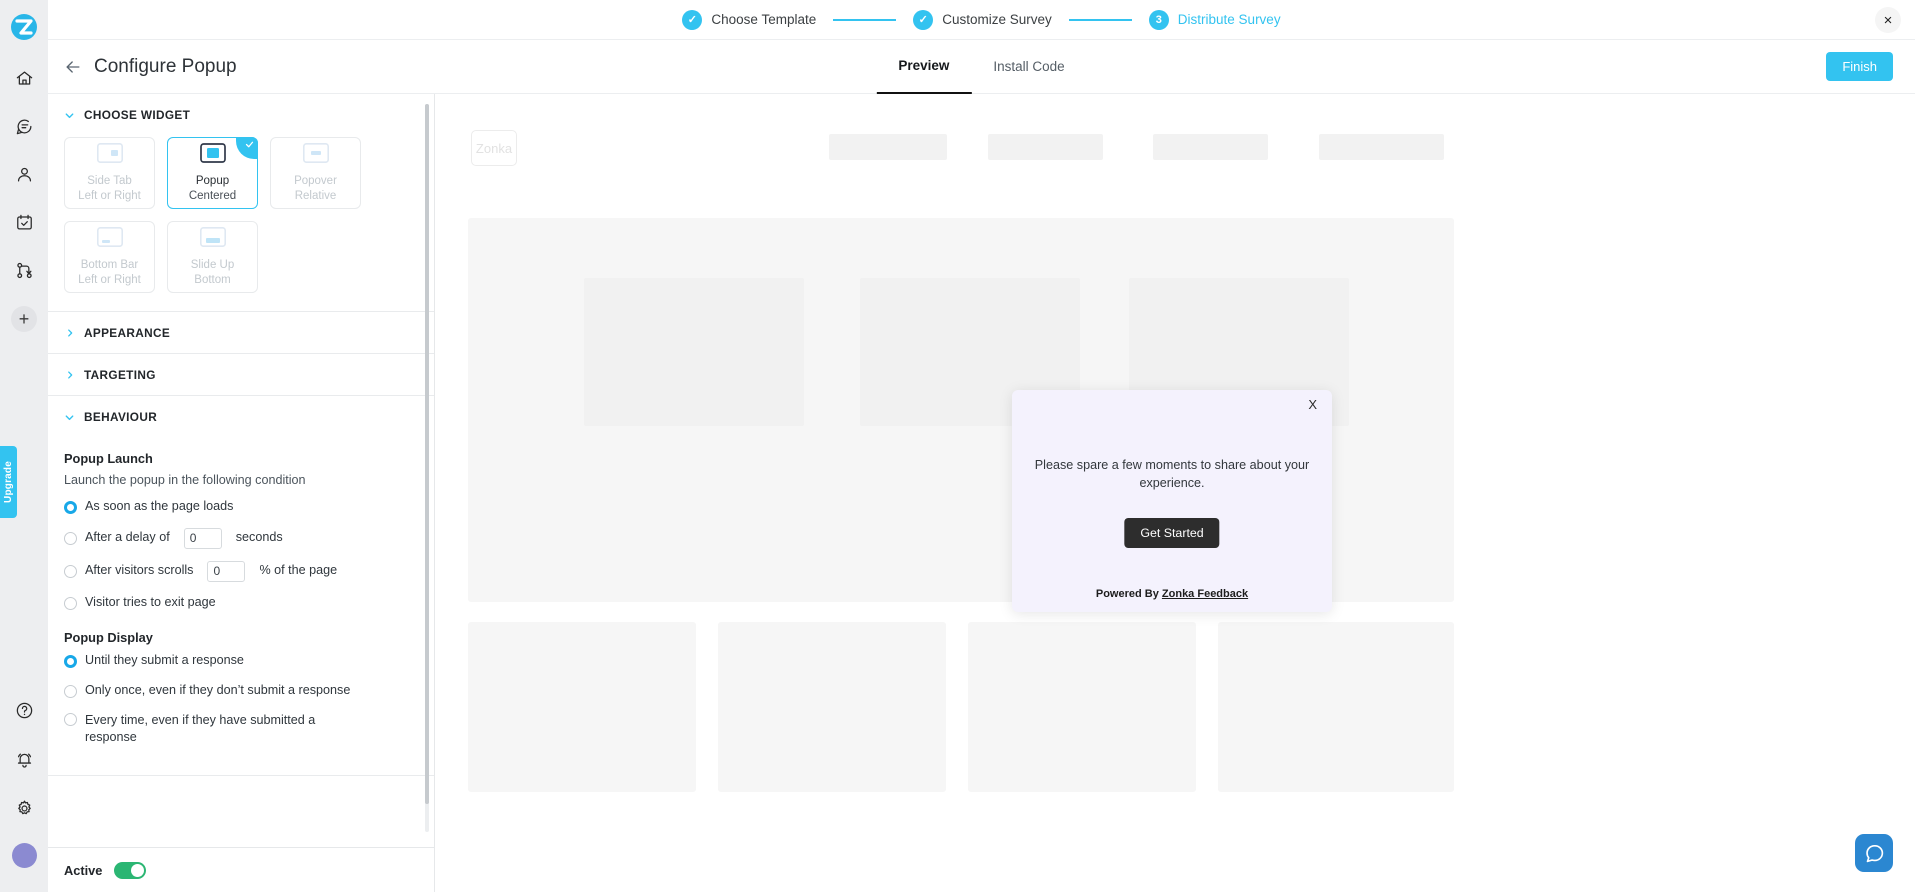 The image size is (1915, 892). What do you see at coordinates (247, 148) in the screenshot?
I see `selected-check-icon` at bounding box center [247, 148].